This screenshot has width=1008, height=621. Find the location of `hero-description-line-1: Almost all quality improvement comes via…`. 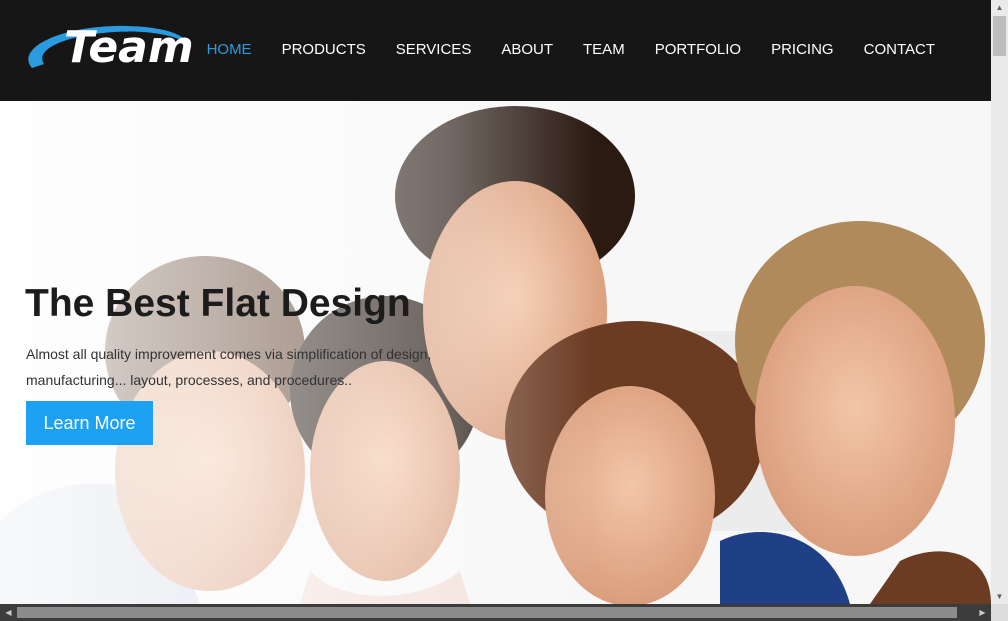

hero-description-line-1: Almost all quality improvement comes via… is located at coordinates (229, 354).